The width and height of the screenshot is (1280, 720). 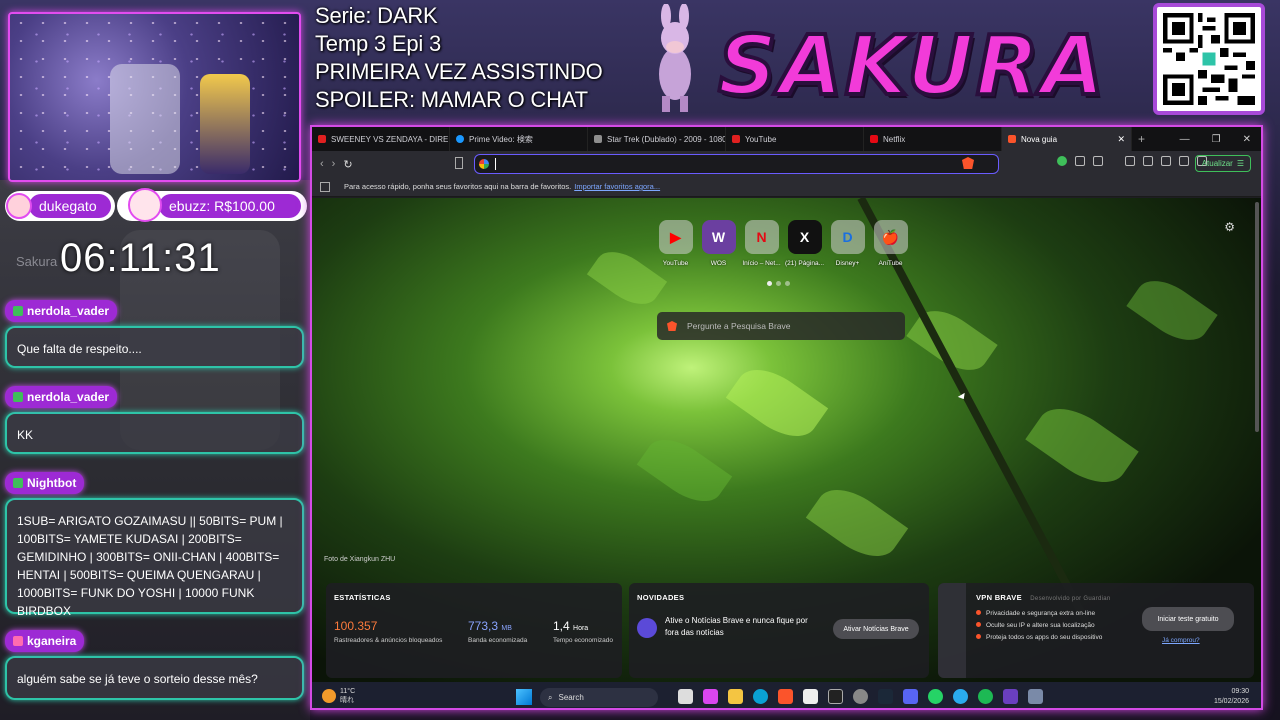 What do you see at coordinates (322, 164) in the screenshot?
I see `back-icon: ‹` at bounding box center [322, 164].